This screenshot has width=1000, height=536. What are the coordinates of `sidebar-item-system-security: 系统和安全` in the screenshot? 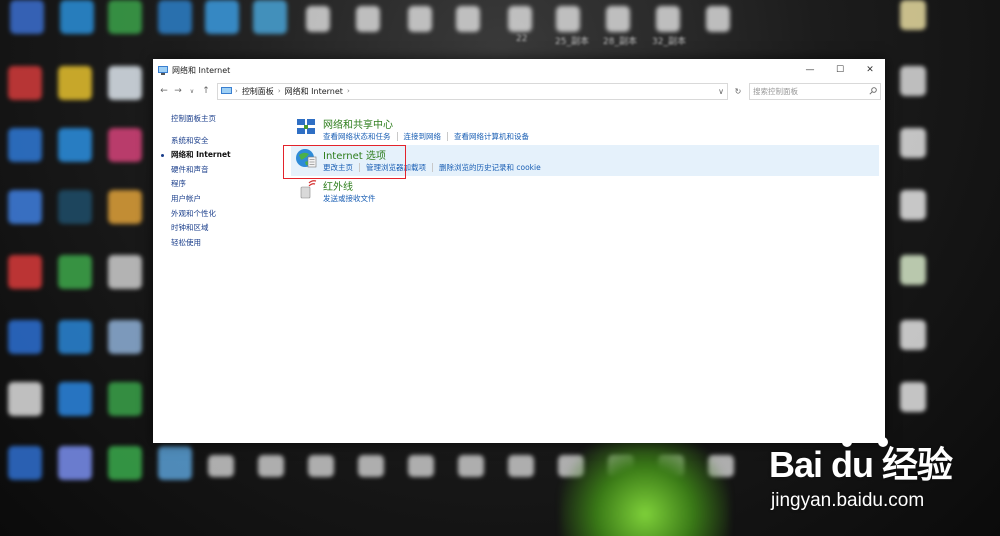 It's located at (201, 141).